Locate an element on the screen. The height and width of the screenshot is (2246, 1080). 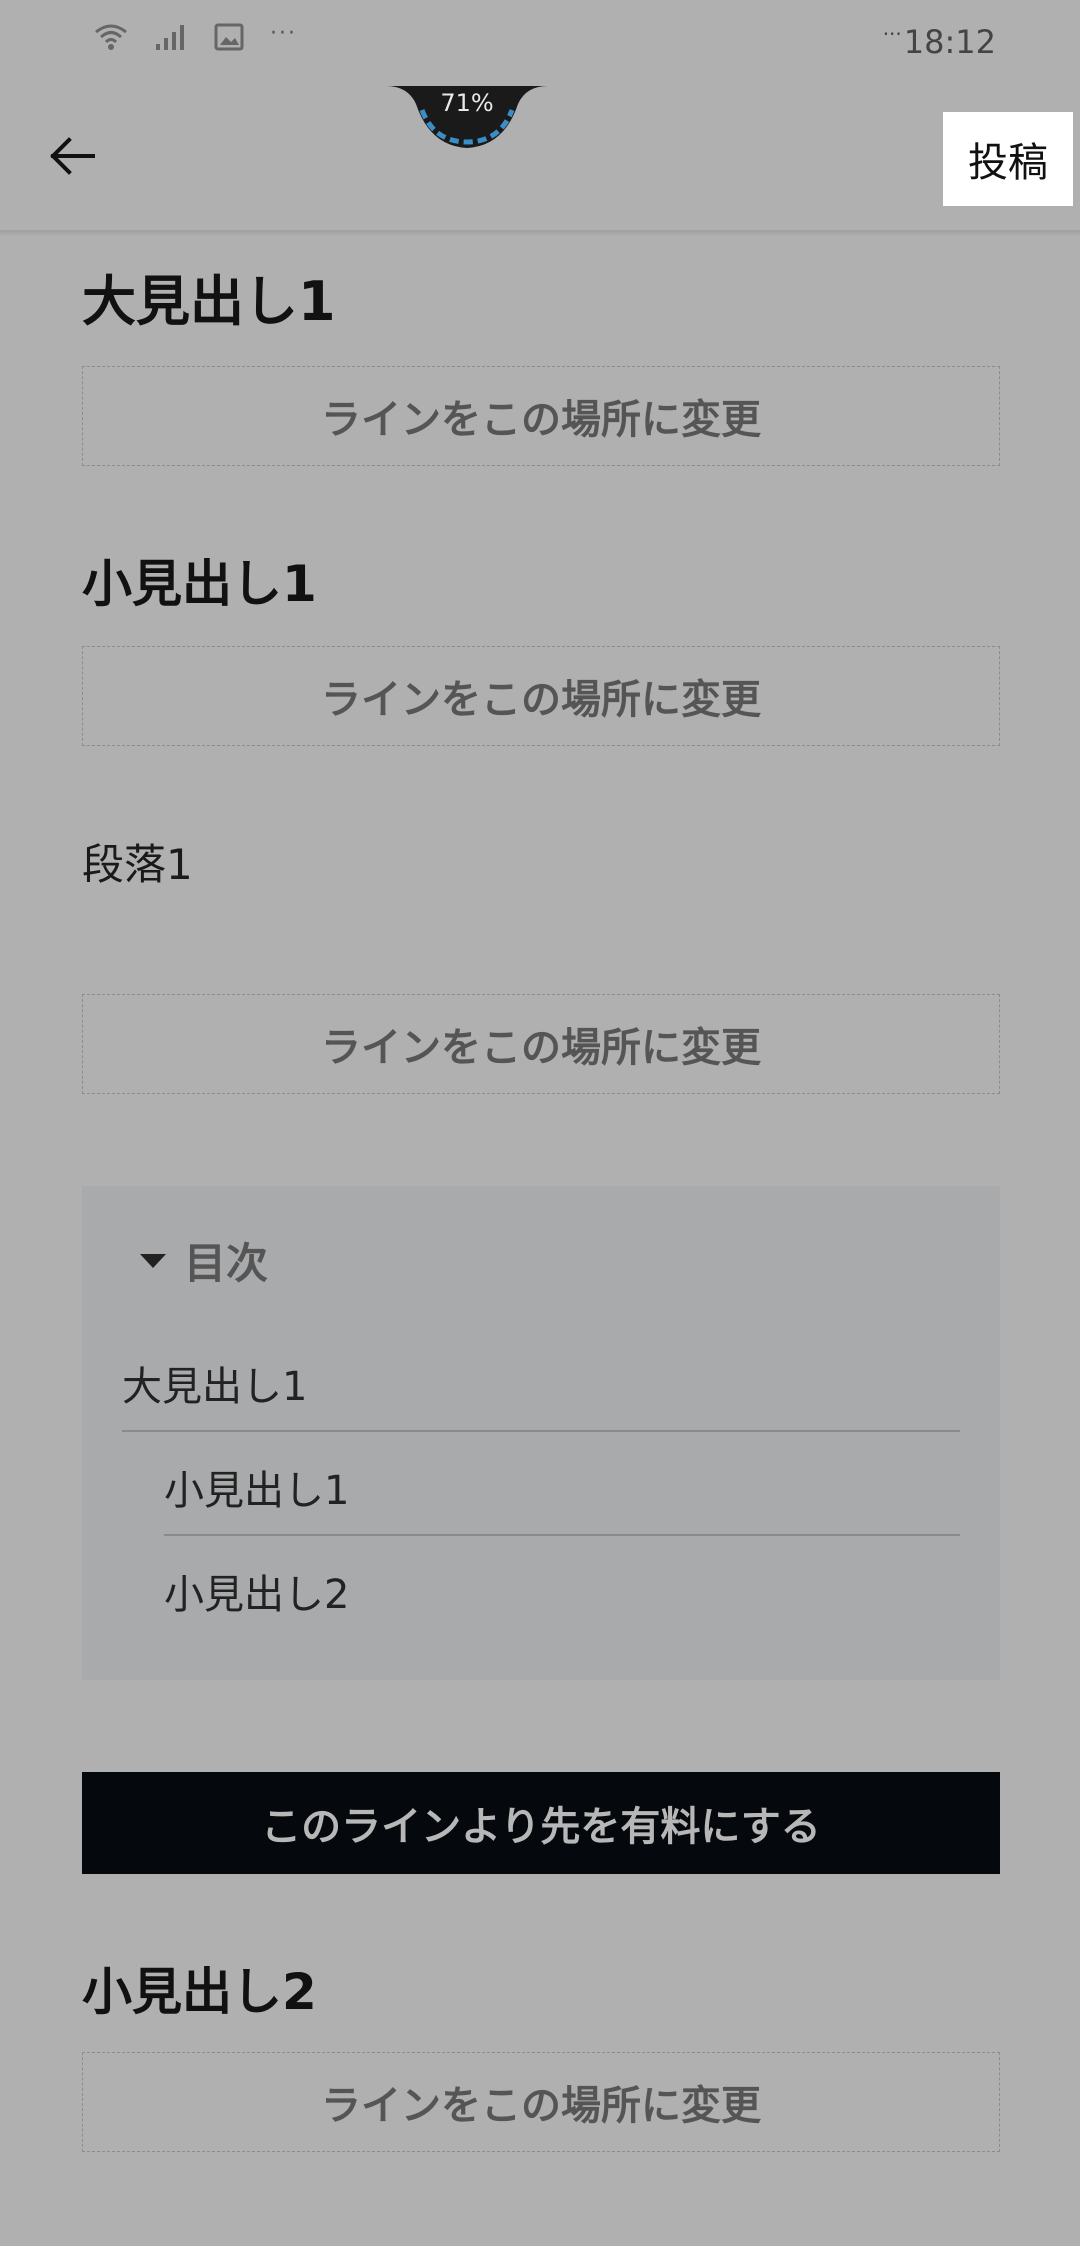
heading-large-1: 大見出し1 is located at coordinates (541, 302).